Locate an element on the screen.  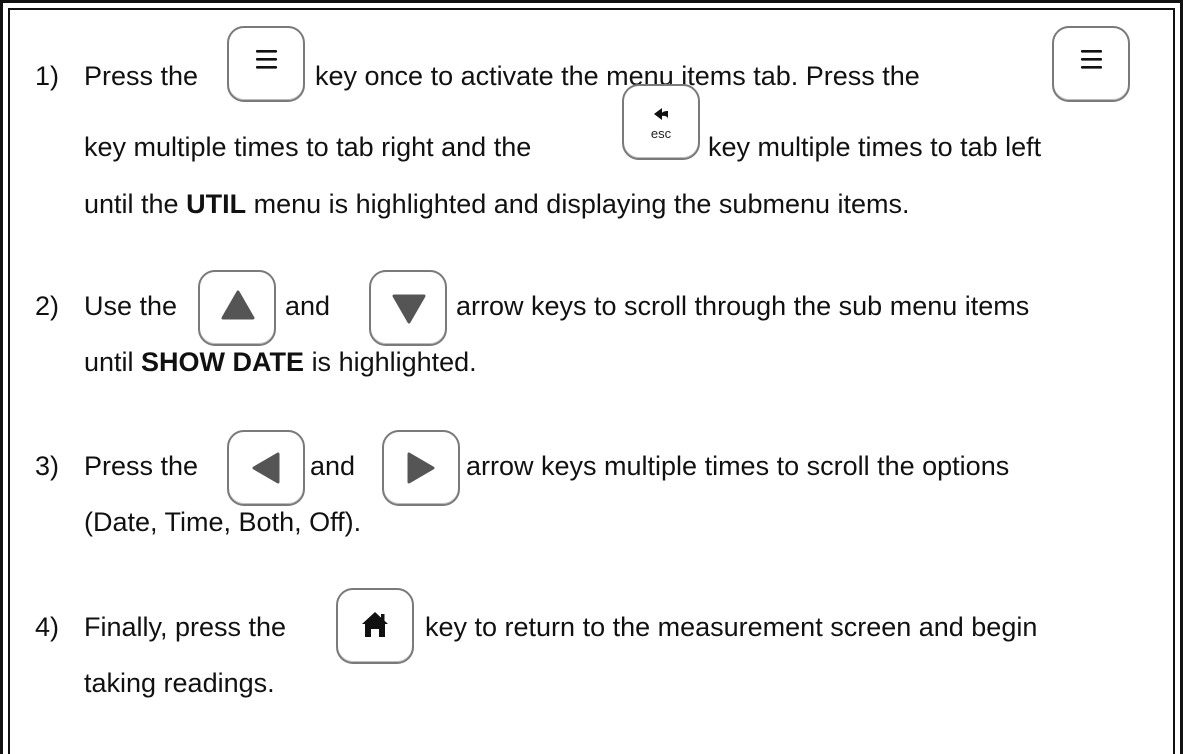
step-4-text-a: Finally, press the is located at coordinates (185, 627).